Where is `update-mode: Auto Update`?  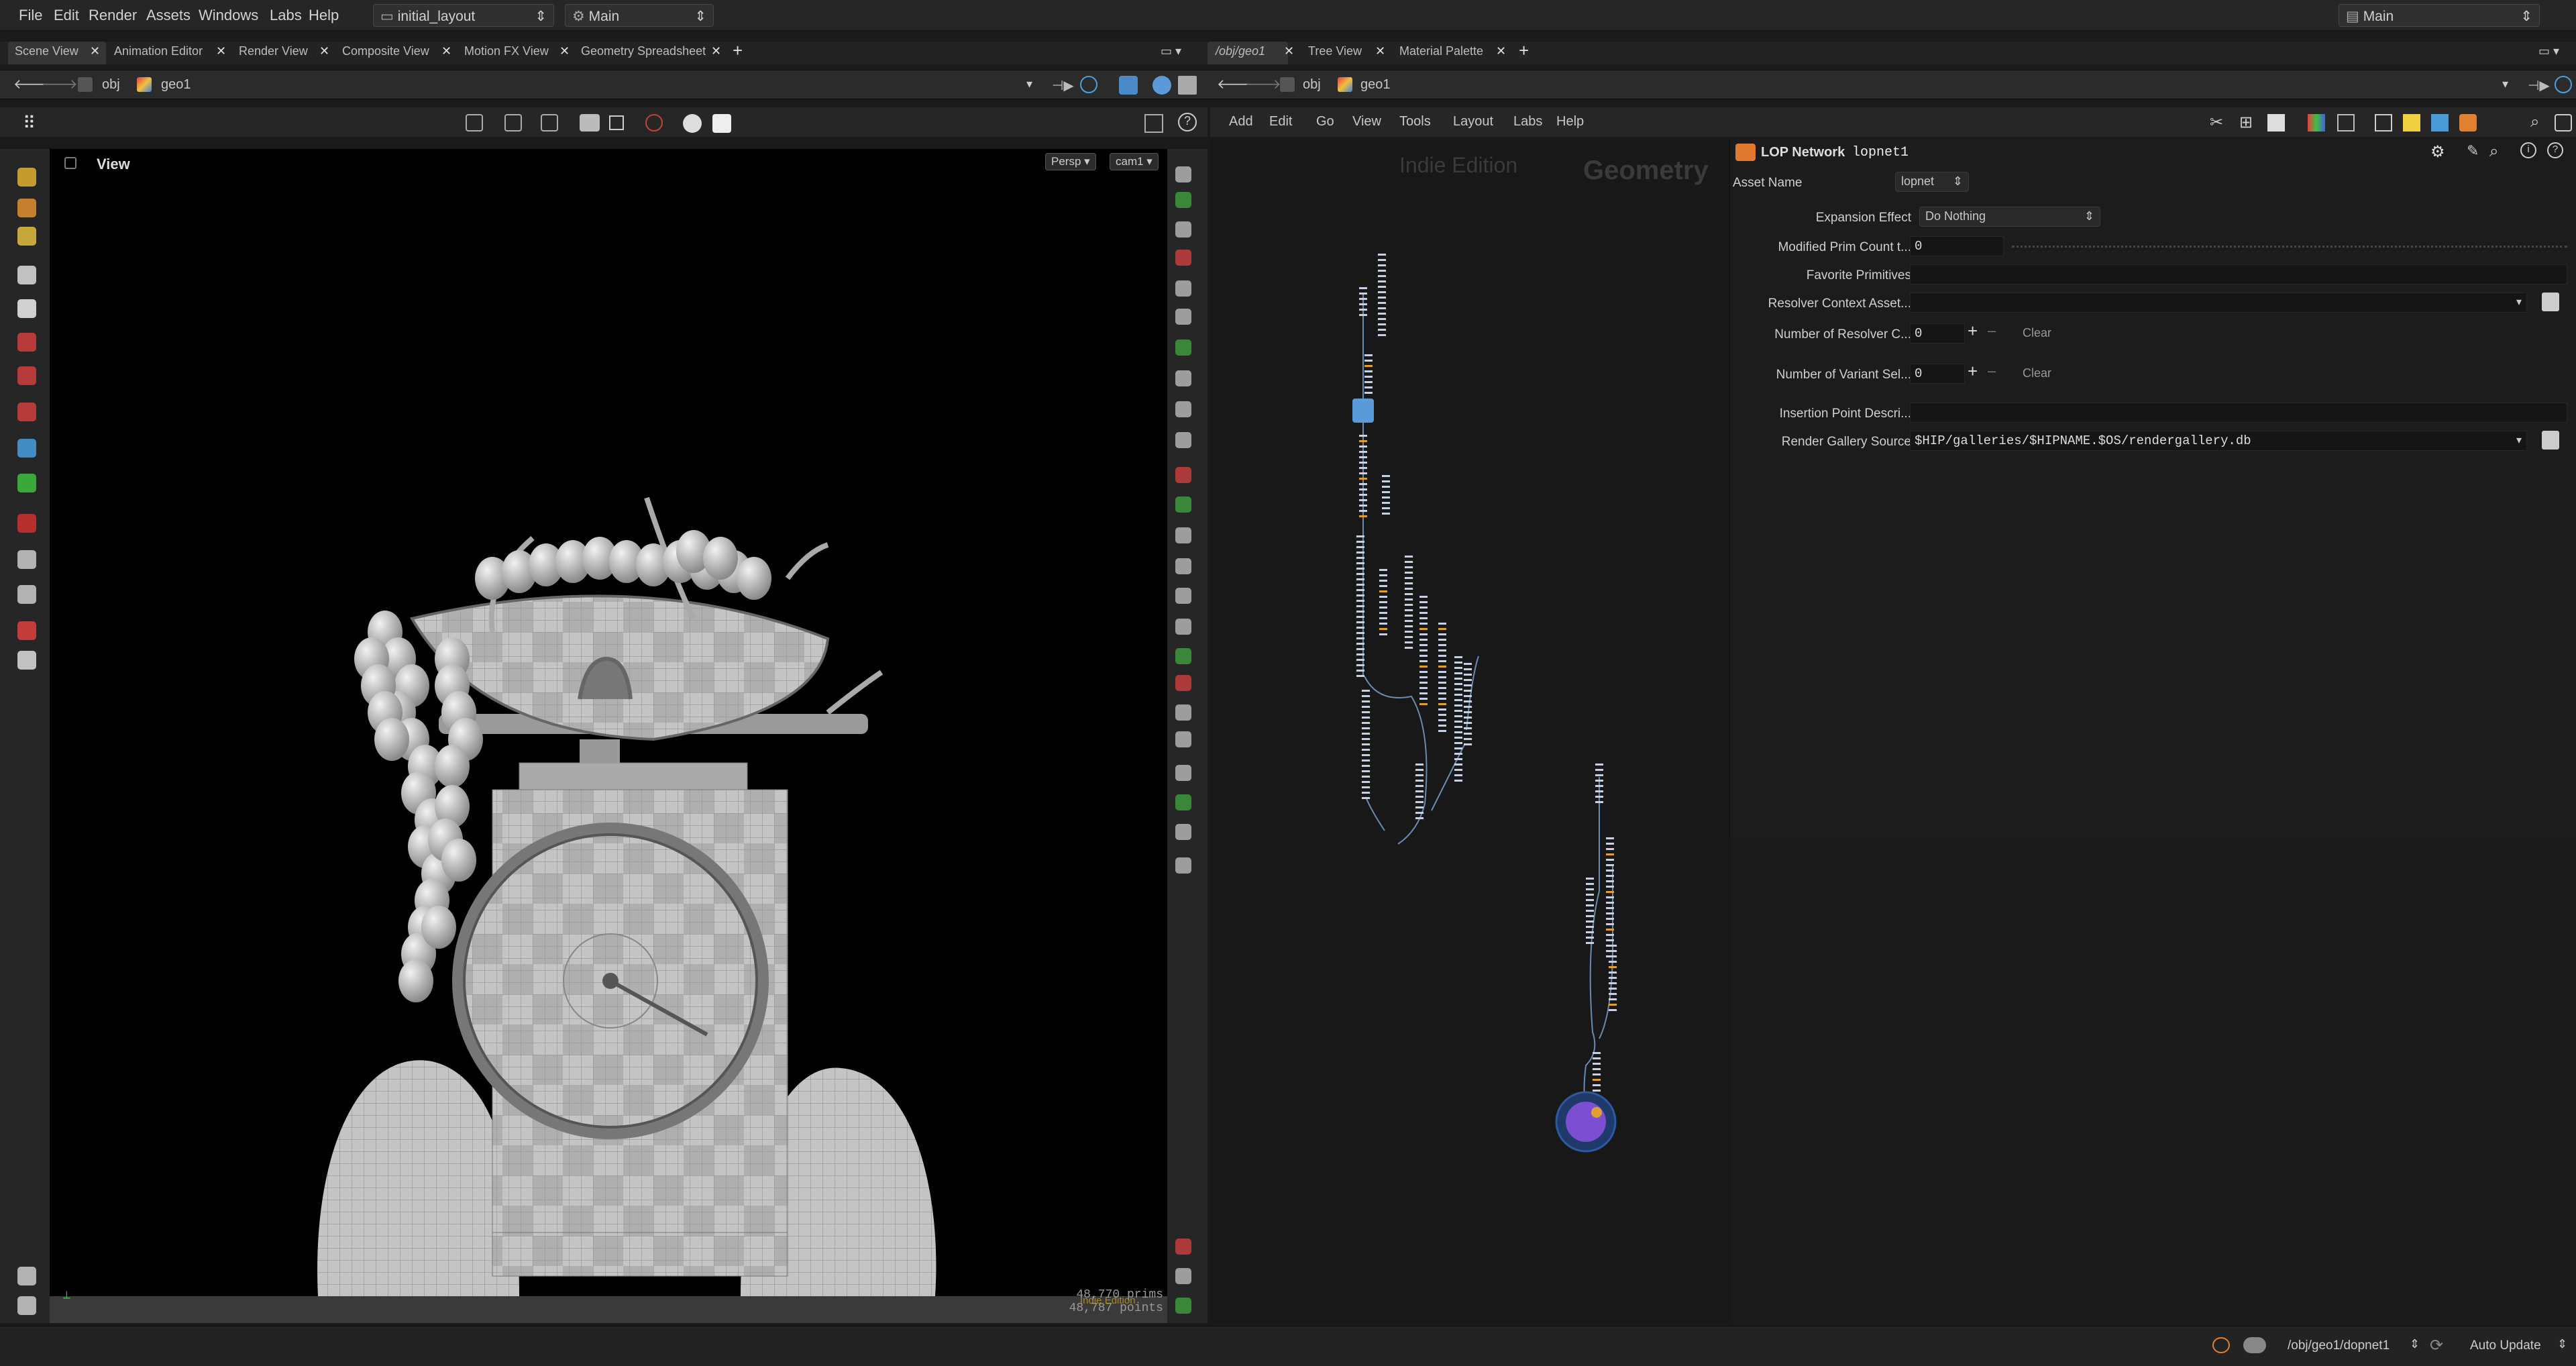
update-mode: Auto Update is located at coordinates (2505, 1346).